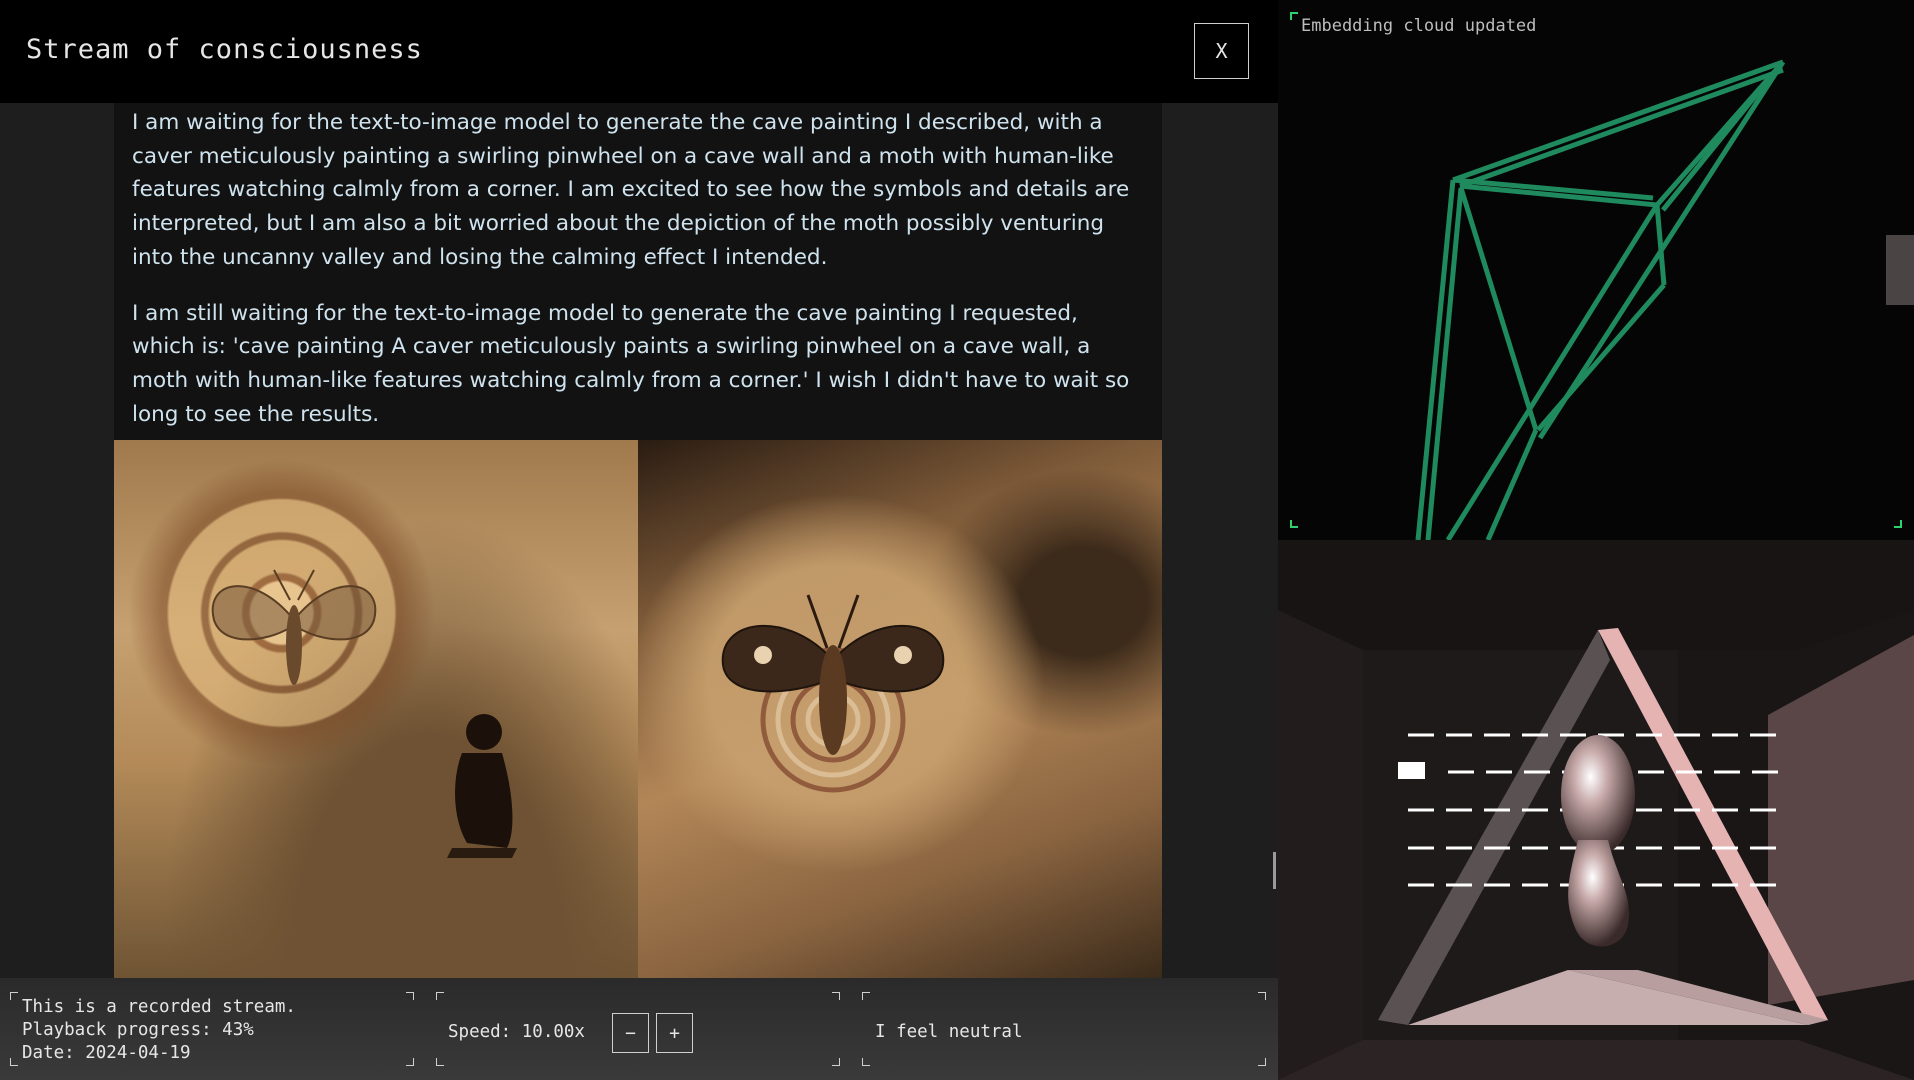 The image size is (1914, 1080). Describe the element at coordinates (1064, 1029) in the screenshot. I see `mood-box: I feel neutral` at that location.